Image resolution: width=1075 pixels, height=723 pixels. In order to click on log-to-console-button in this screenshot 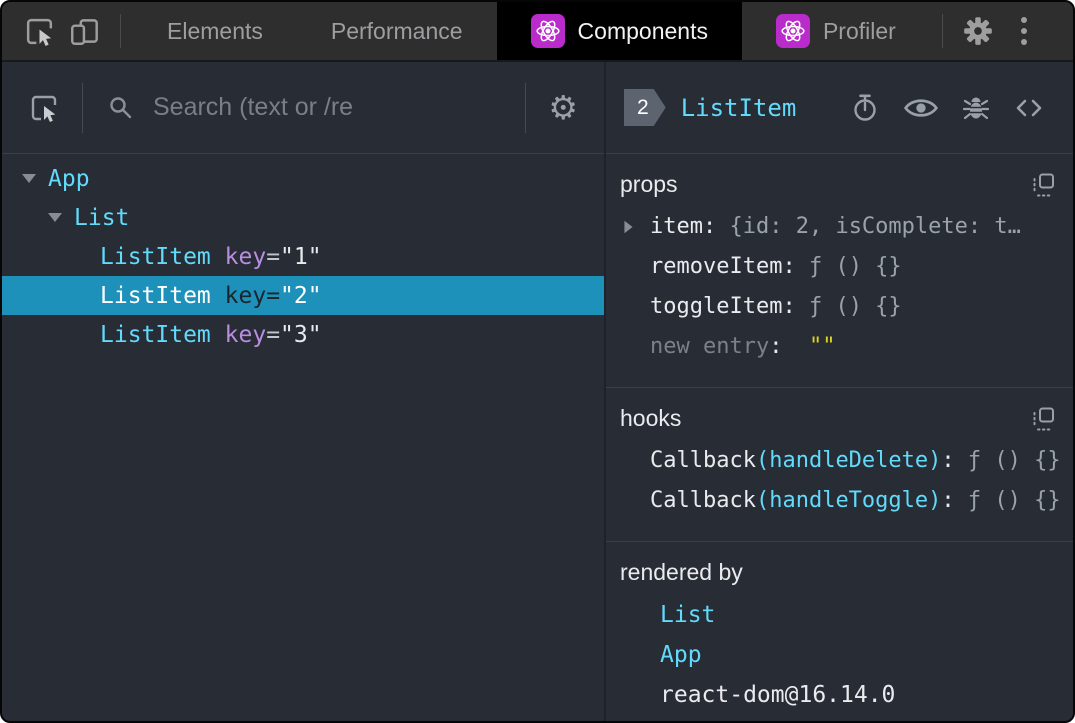, I will do `click(976, 108)`.